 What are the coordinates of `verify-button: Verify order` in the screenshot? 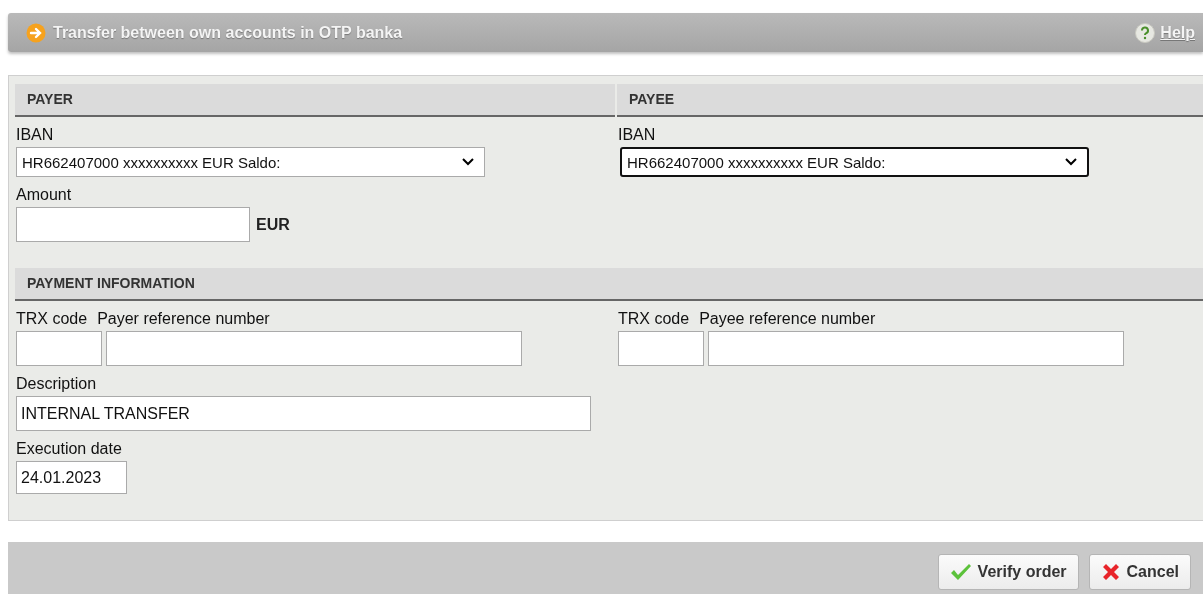 It's located at (1008, 572).